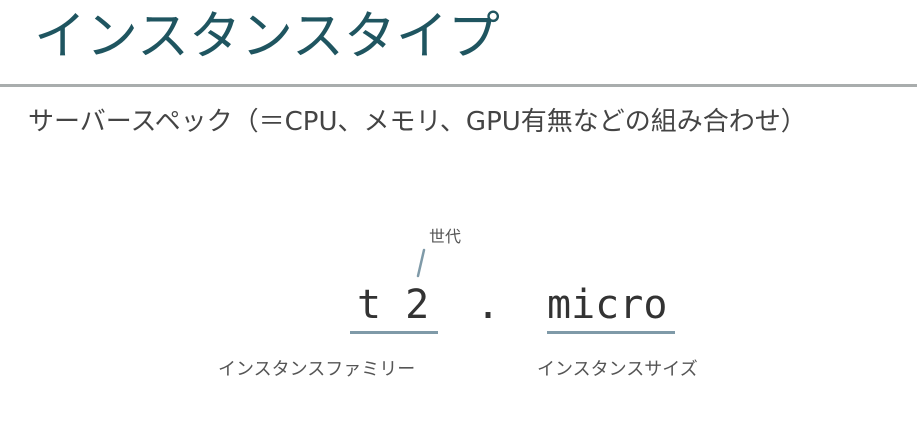 Image resolution: width=917 pixels, height=436 pixels. Describe the element at coordinates (421, 263) in the screenshot. I see `generation-pointer-line` at that location.